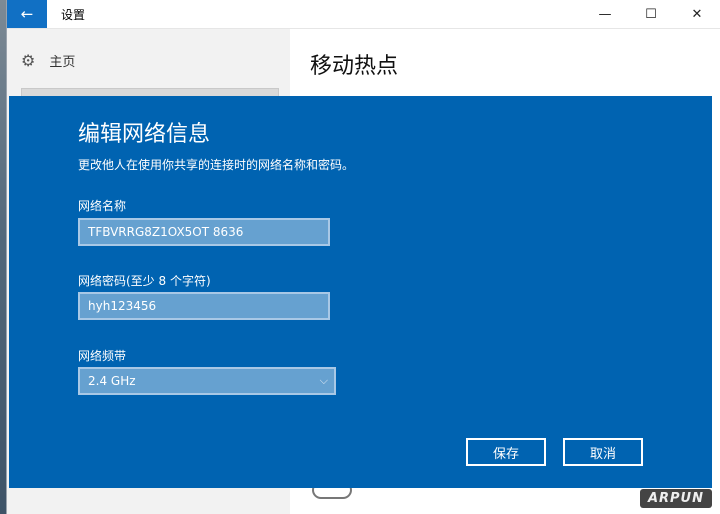 The image size is (720, 514). I want to click on band-value: 2.4 GHz, so click(112, 381).